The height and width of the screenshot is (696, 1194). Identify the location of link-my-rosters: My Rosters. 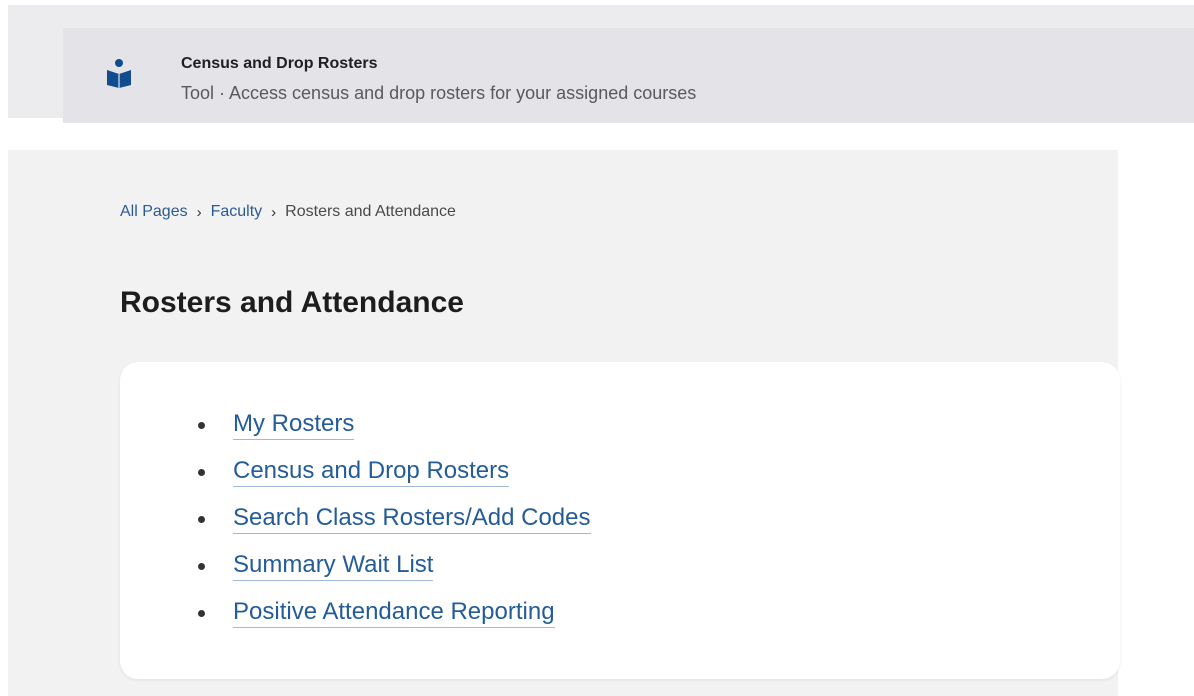
(294, 425).